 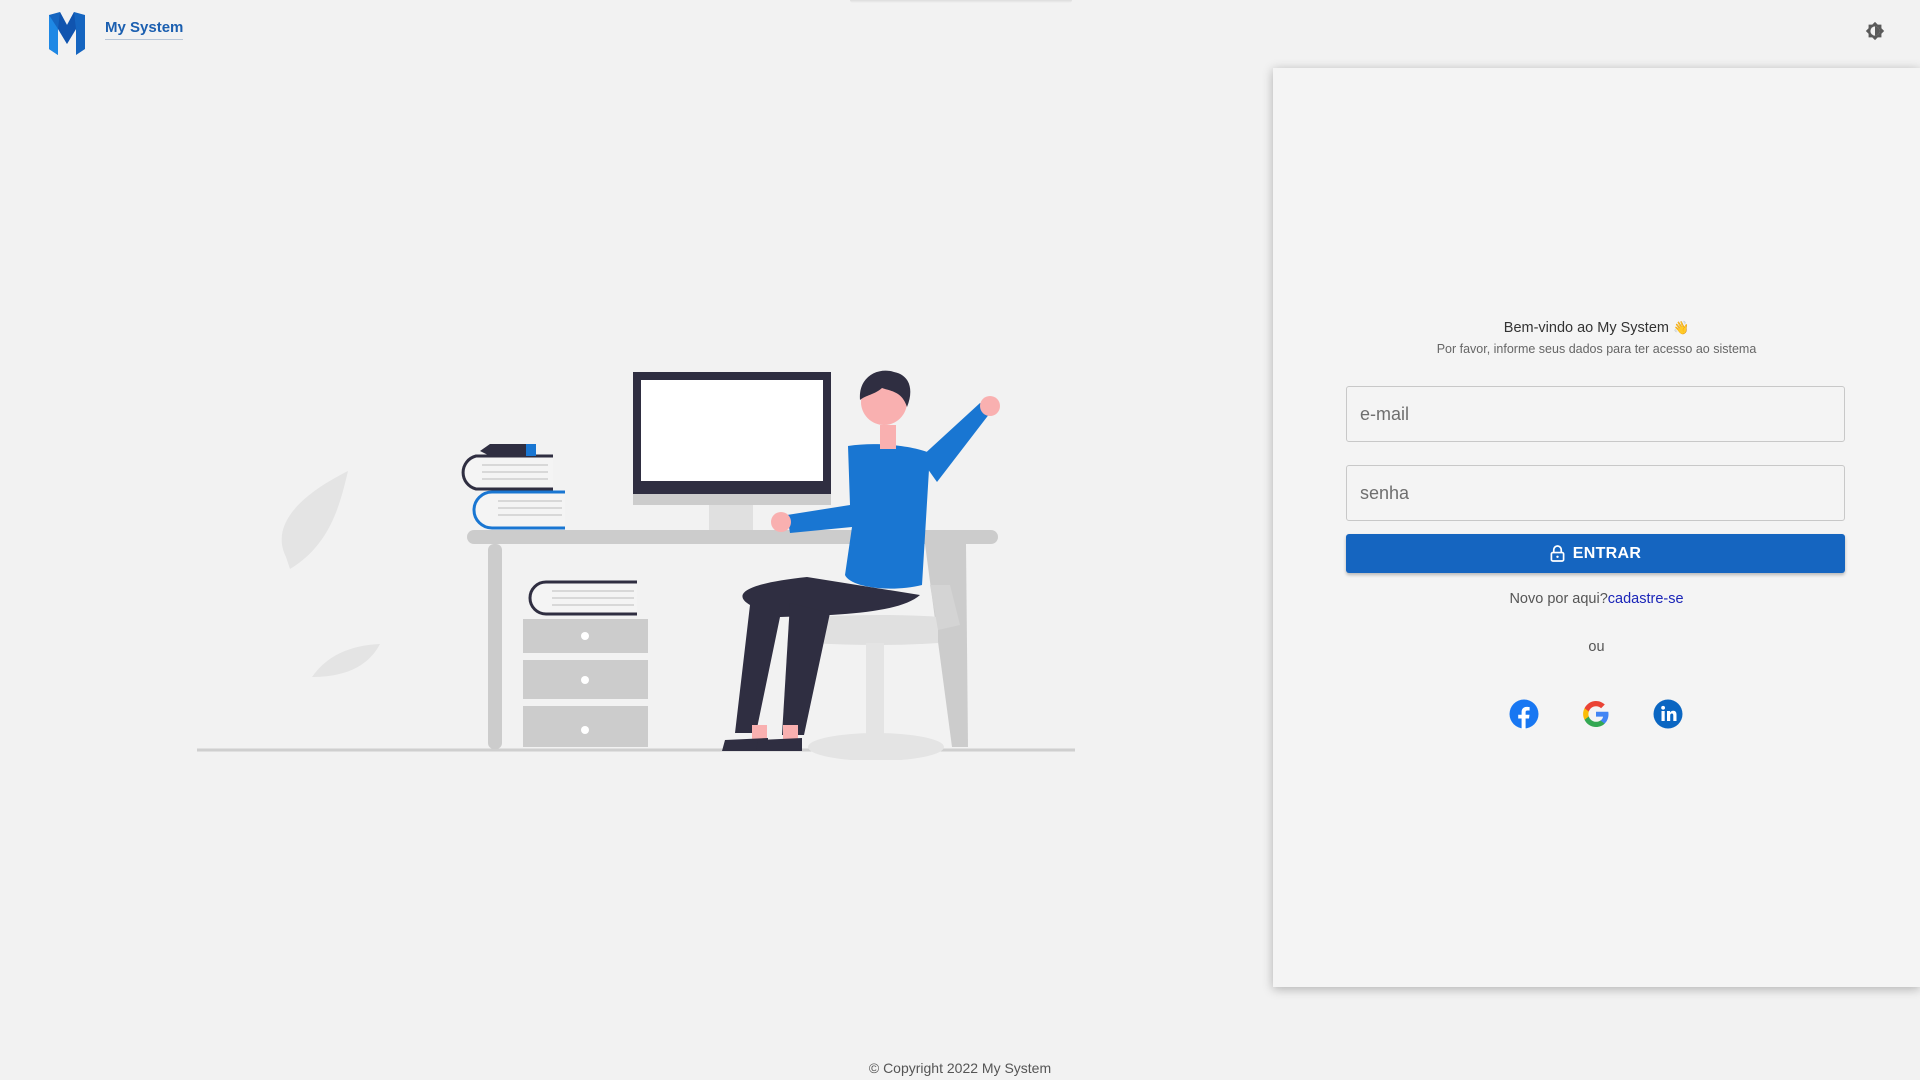 What do you see at coordinates (1607, 553) in the screenshot?
I see `login-button-label: ENTRAR` at bounding box center [1607, 553].